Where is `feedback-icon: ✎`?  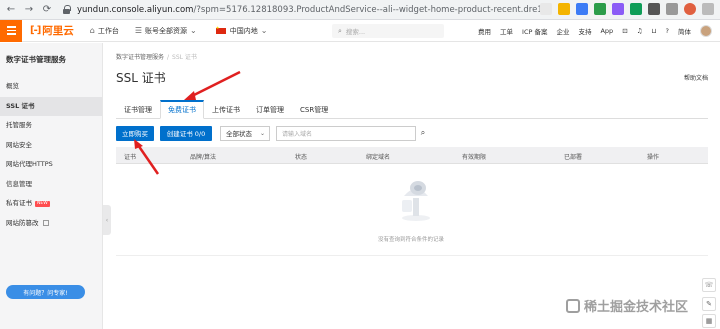
feedback-icon: ✎ is located at coordinates (709, 304).